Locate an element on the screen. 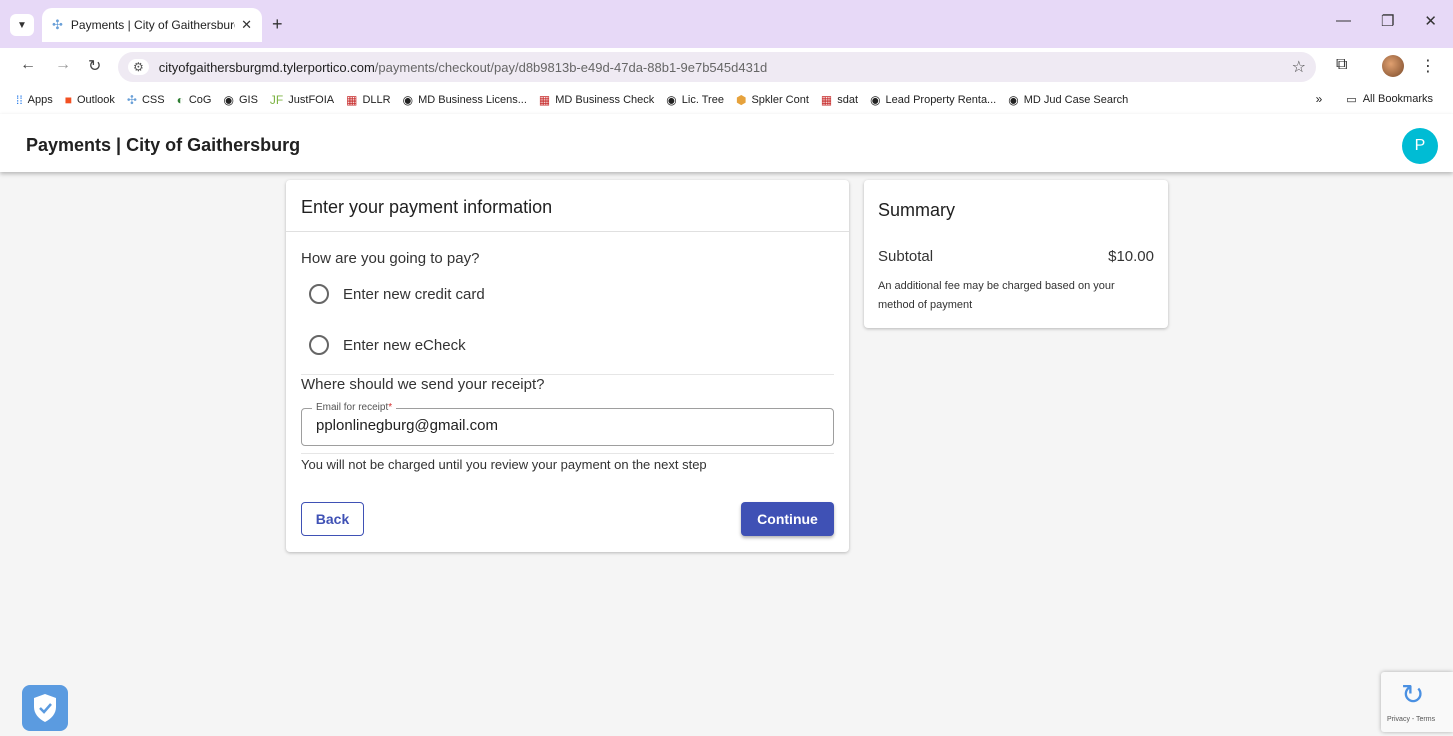 The width and height of the screenshot is (1453, 736). tab-title: Payments | City of Gaithersburg is located at coordinates (153, 25).